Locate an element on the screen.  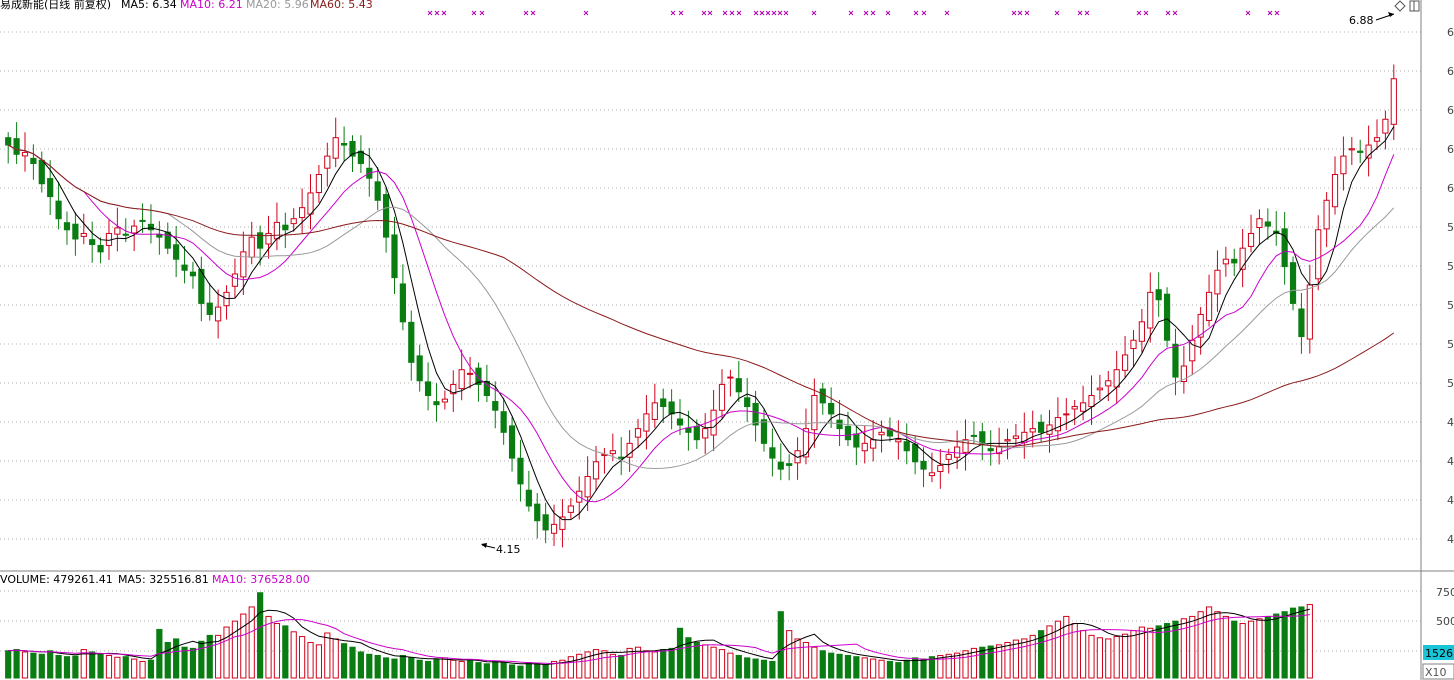
price-tick-label: 6 is located at coordinates (1450, 149).